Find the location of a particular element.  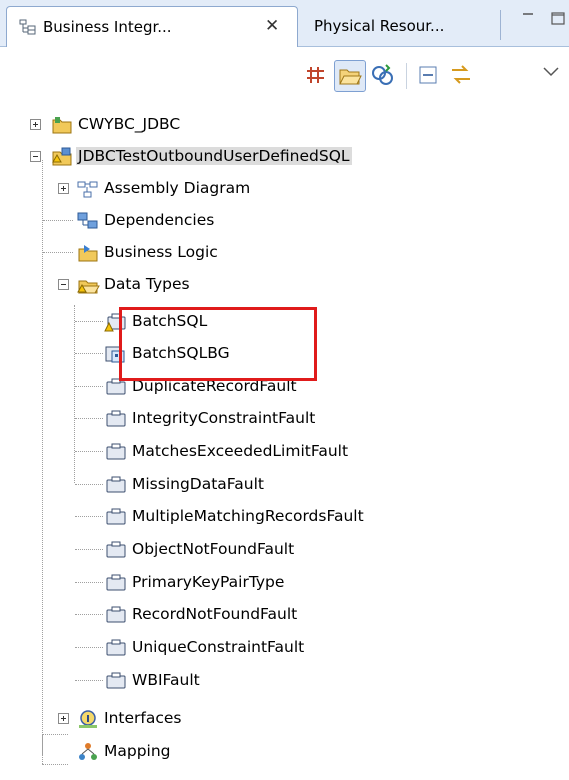

tree-item-label: Assembly Diagram is located at coordinates (177, 188).